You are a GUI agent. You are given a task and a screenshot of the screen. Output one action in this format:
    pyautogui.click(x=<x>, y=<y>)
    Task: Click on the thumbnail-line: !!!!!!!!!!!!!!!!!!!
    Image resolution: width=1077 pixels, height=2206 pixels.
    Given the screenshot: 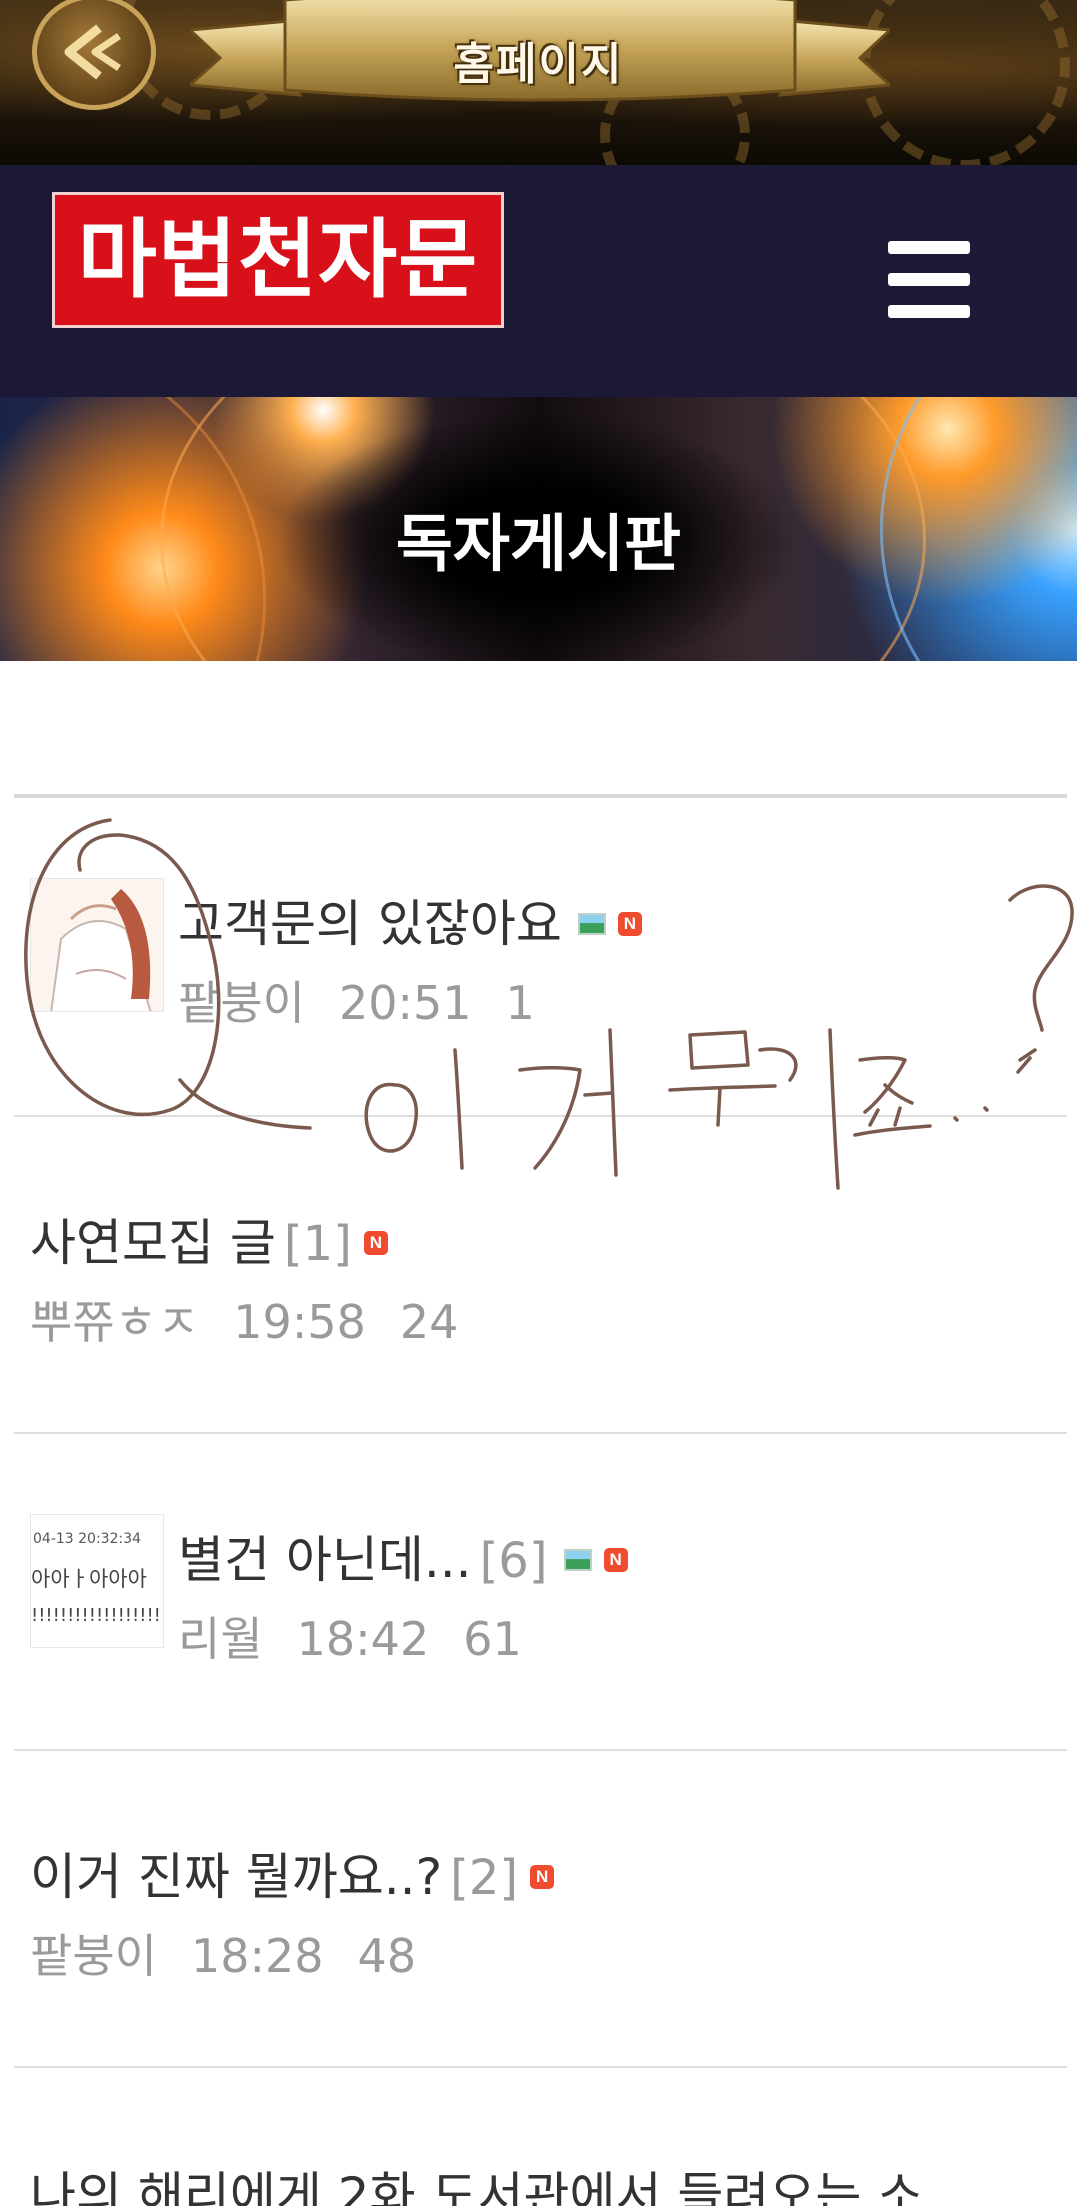 What is the action you would take?
    pyautogui.click(x=97, y=1615)
    